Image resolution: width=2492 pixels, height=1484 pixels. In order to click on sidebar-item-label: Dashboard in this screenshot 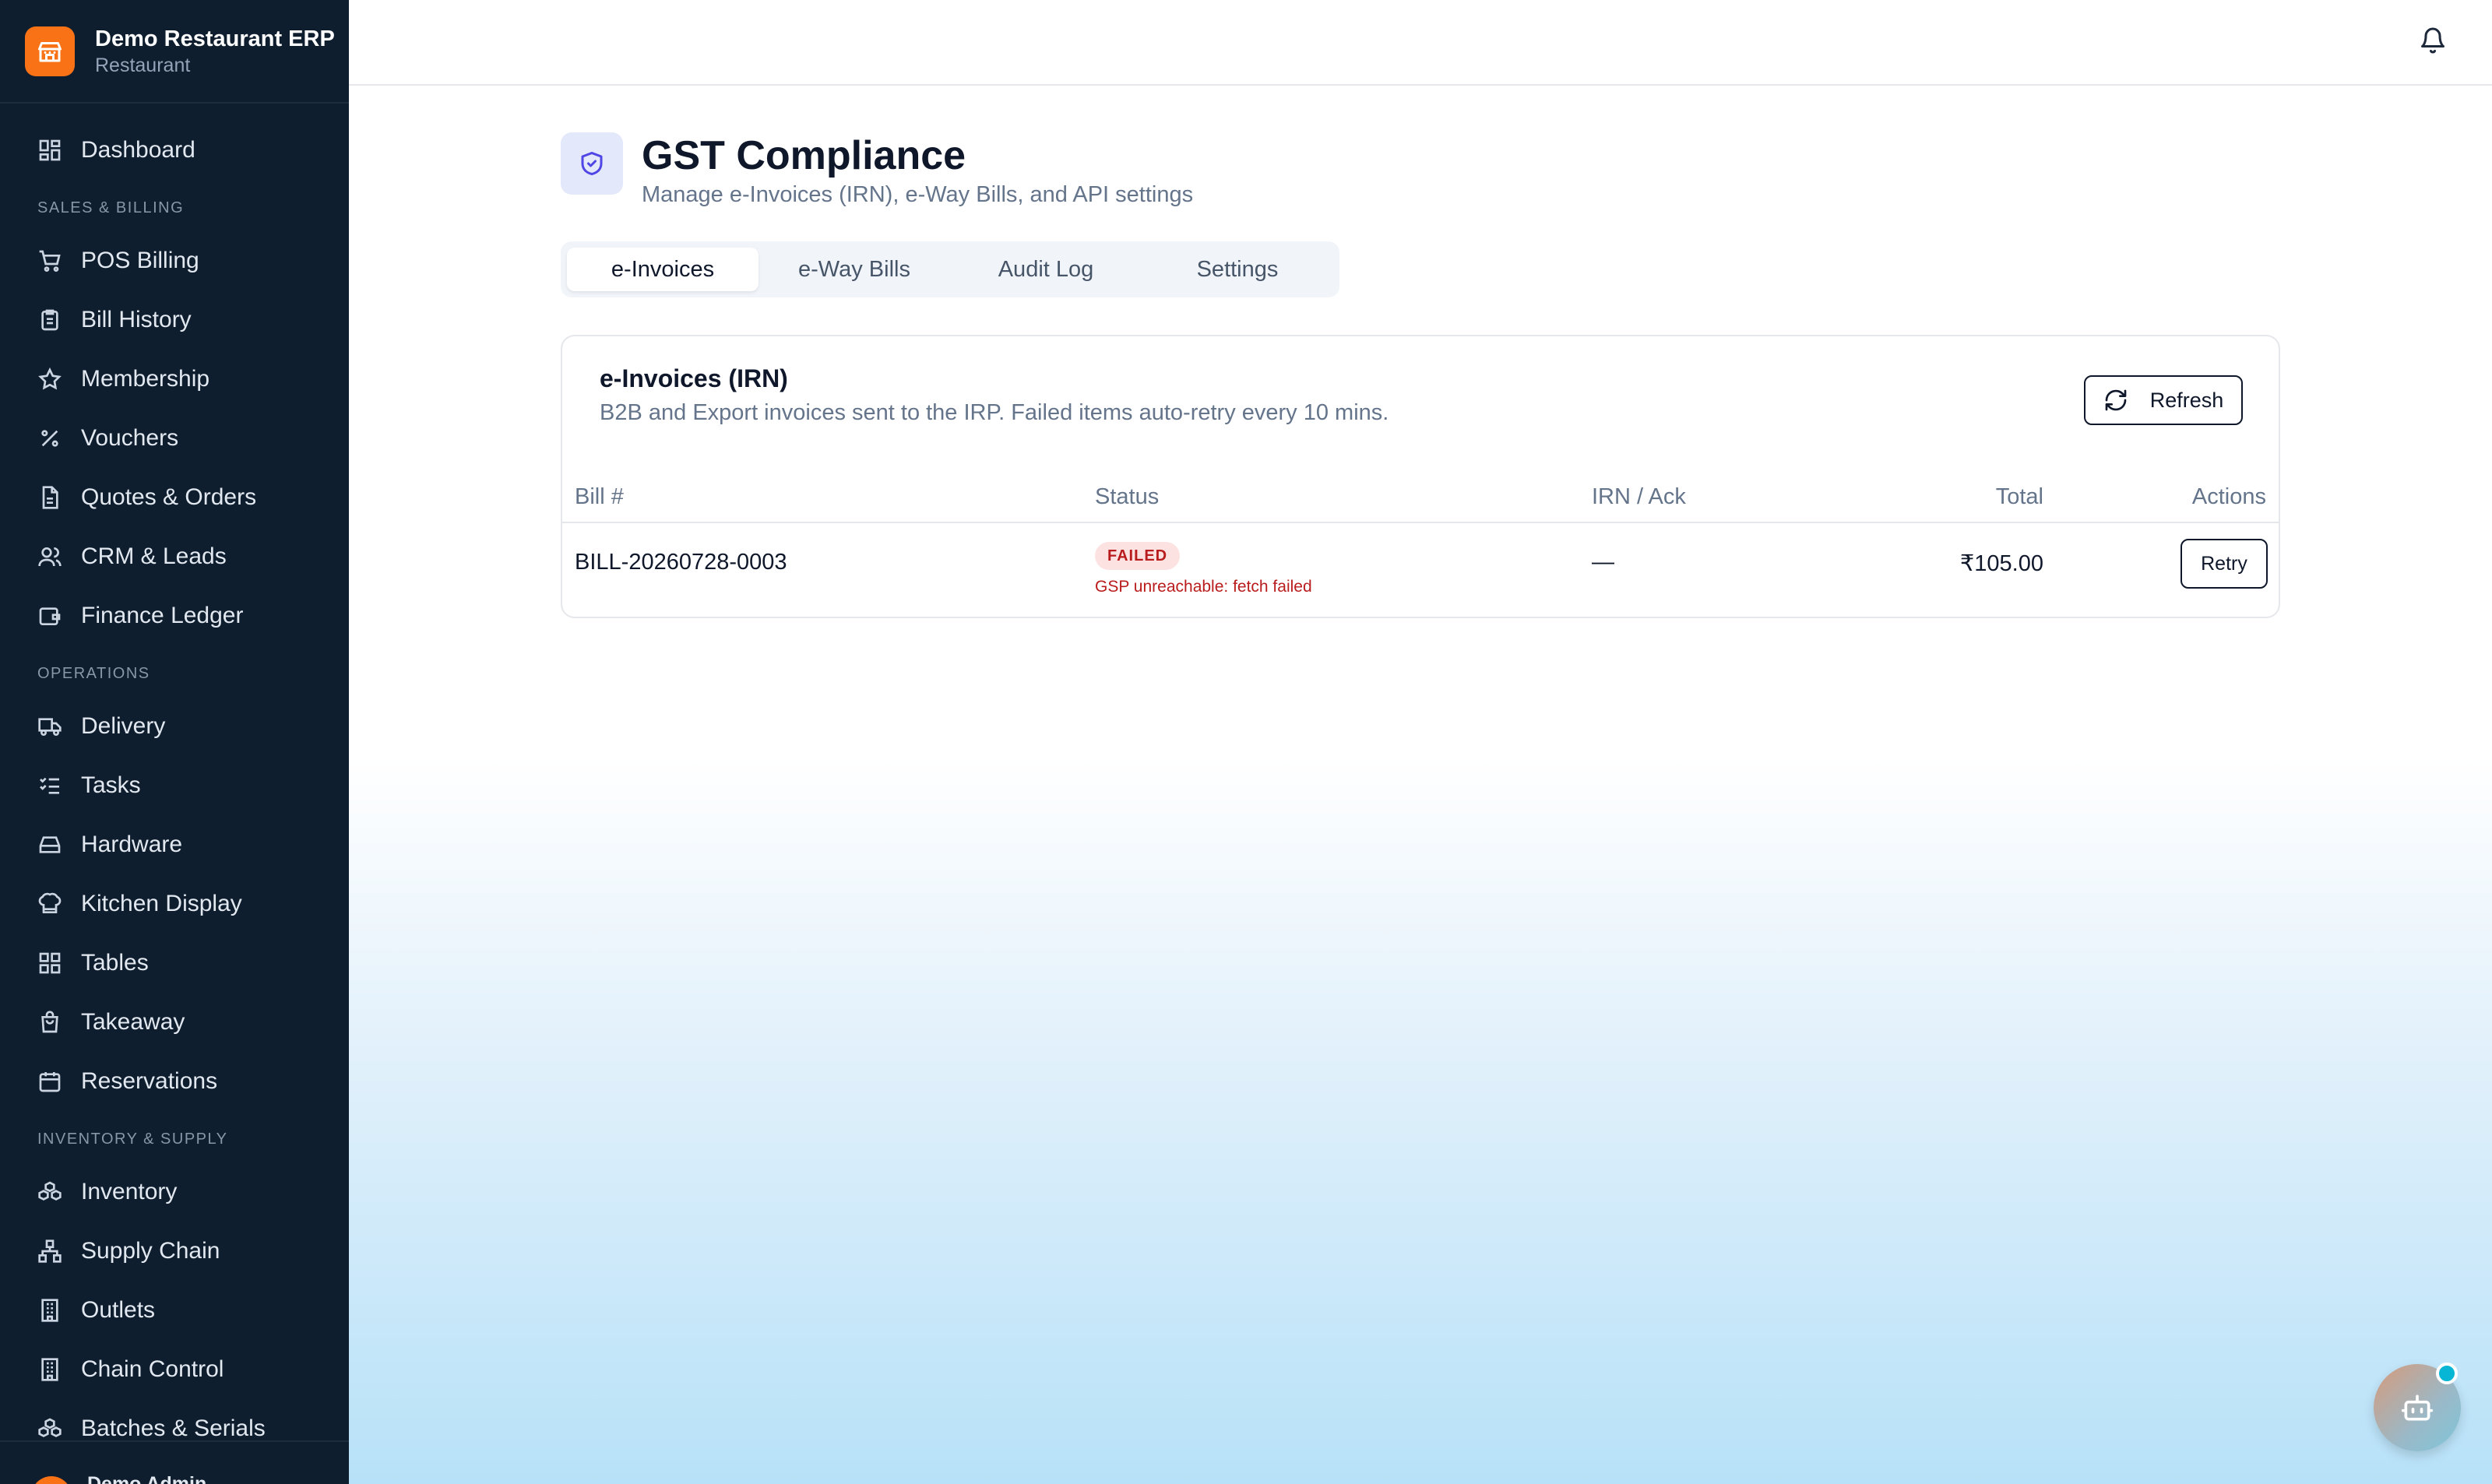, I will do `click(138, 150)`.